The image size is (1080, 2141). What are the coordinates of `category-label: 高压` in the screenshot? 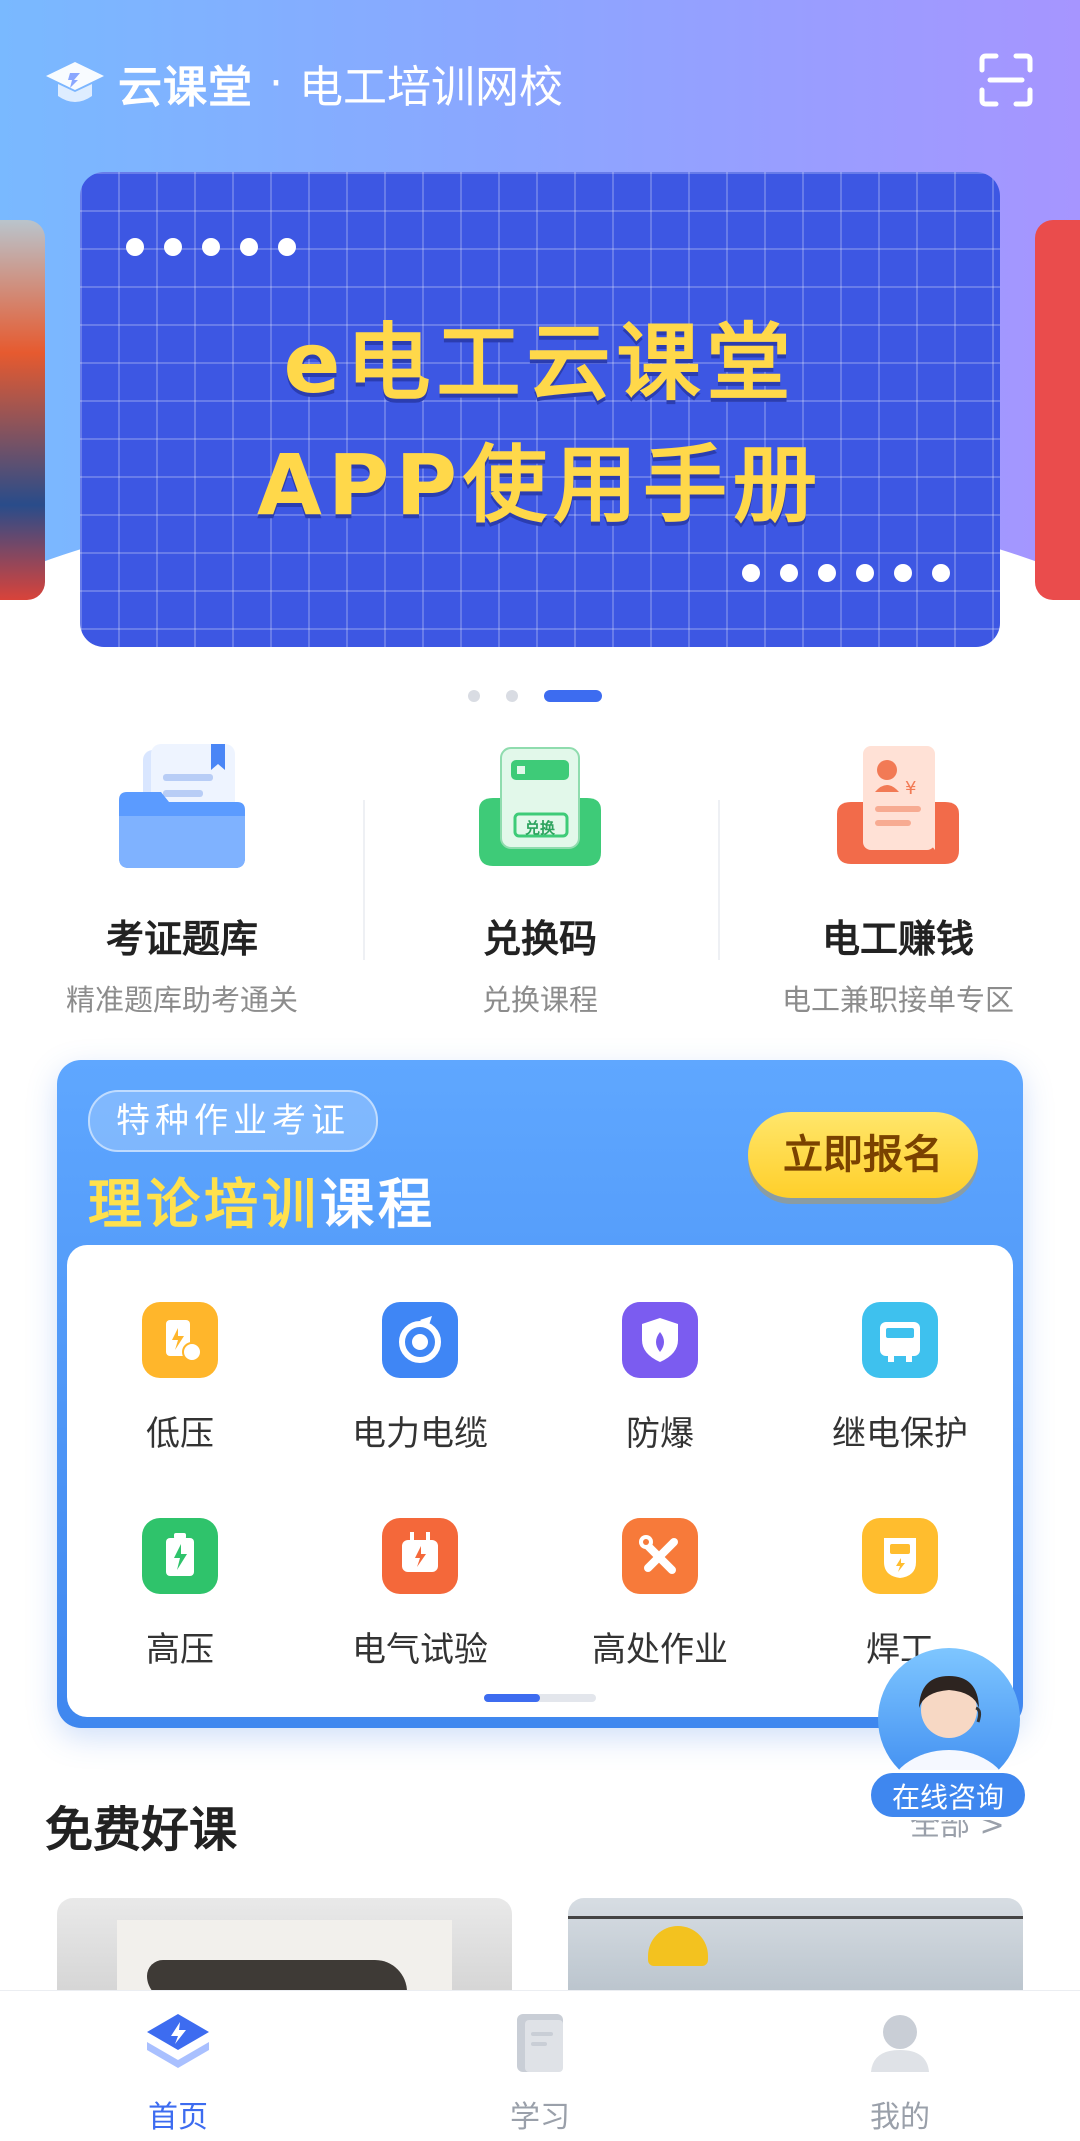 It's located at (180, 1650).